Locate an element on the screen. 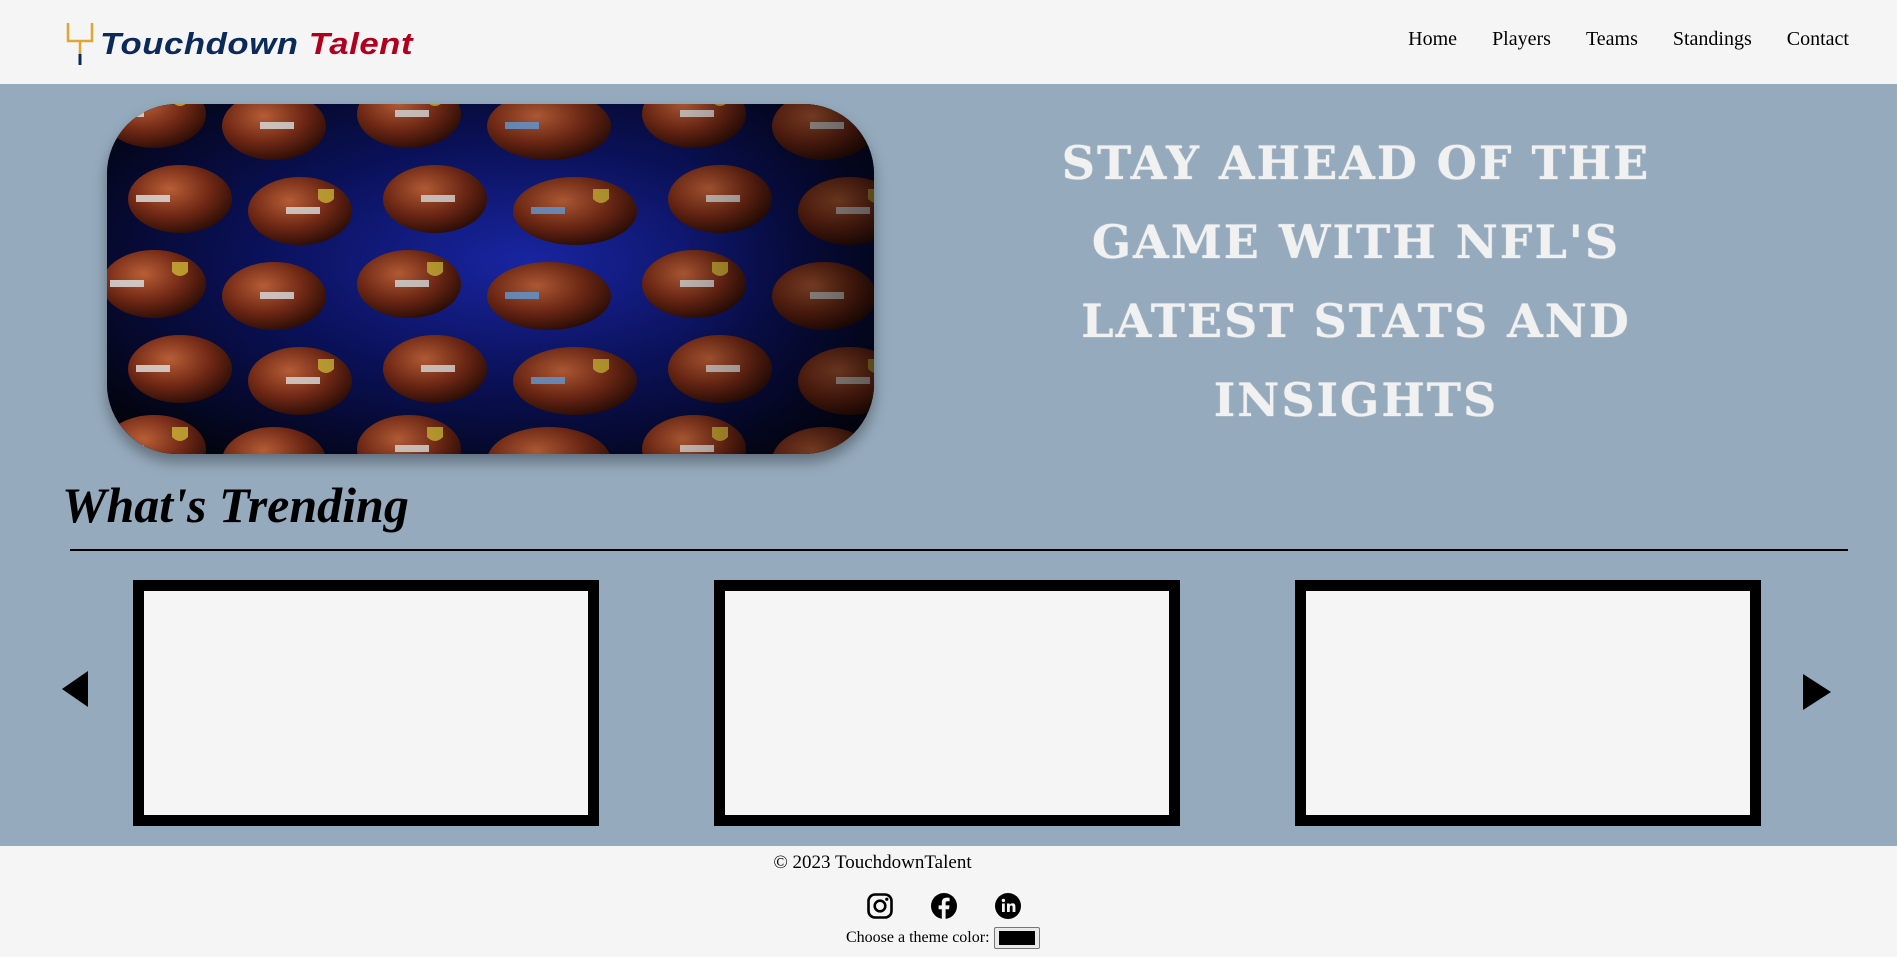 Image resolution: width=1897 pixels, height=957 pixels. hero-image is located at coordinates (490, 279).